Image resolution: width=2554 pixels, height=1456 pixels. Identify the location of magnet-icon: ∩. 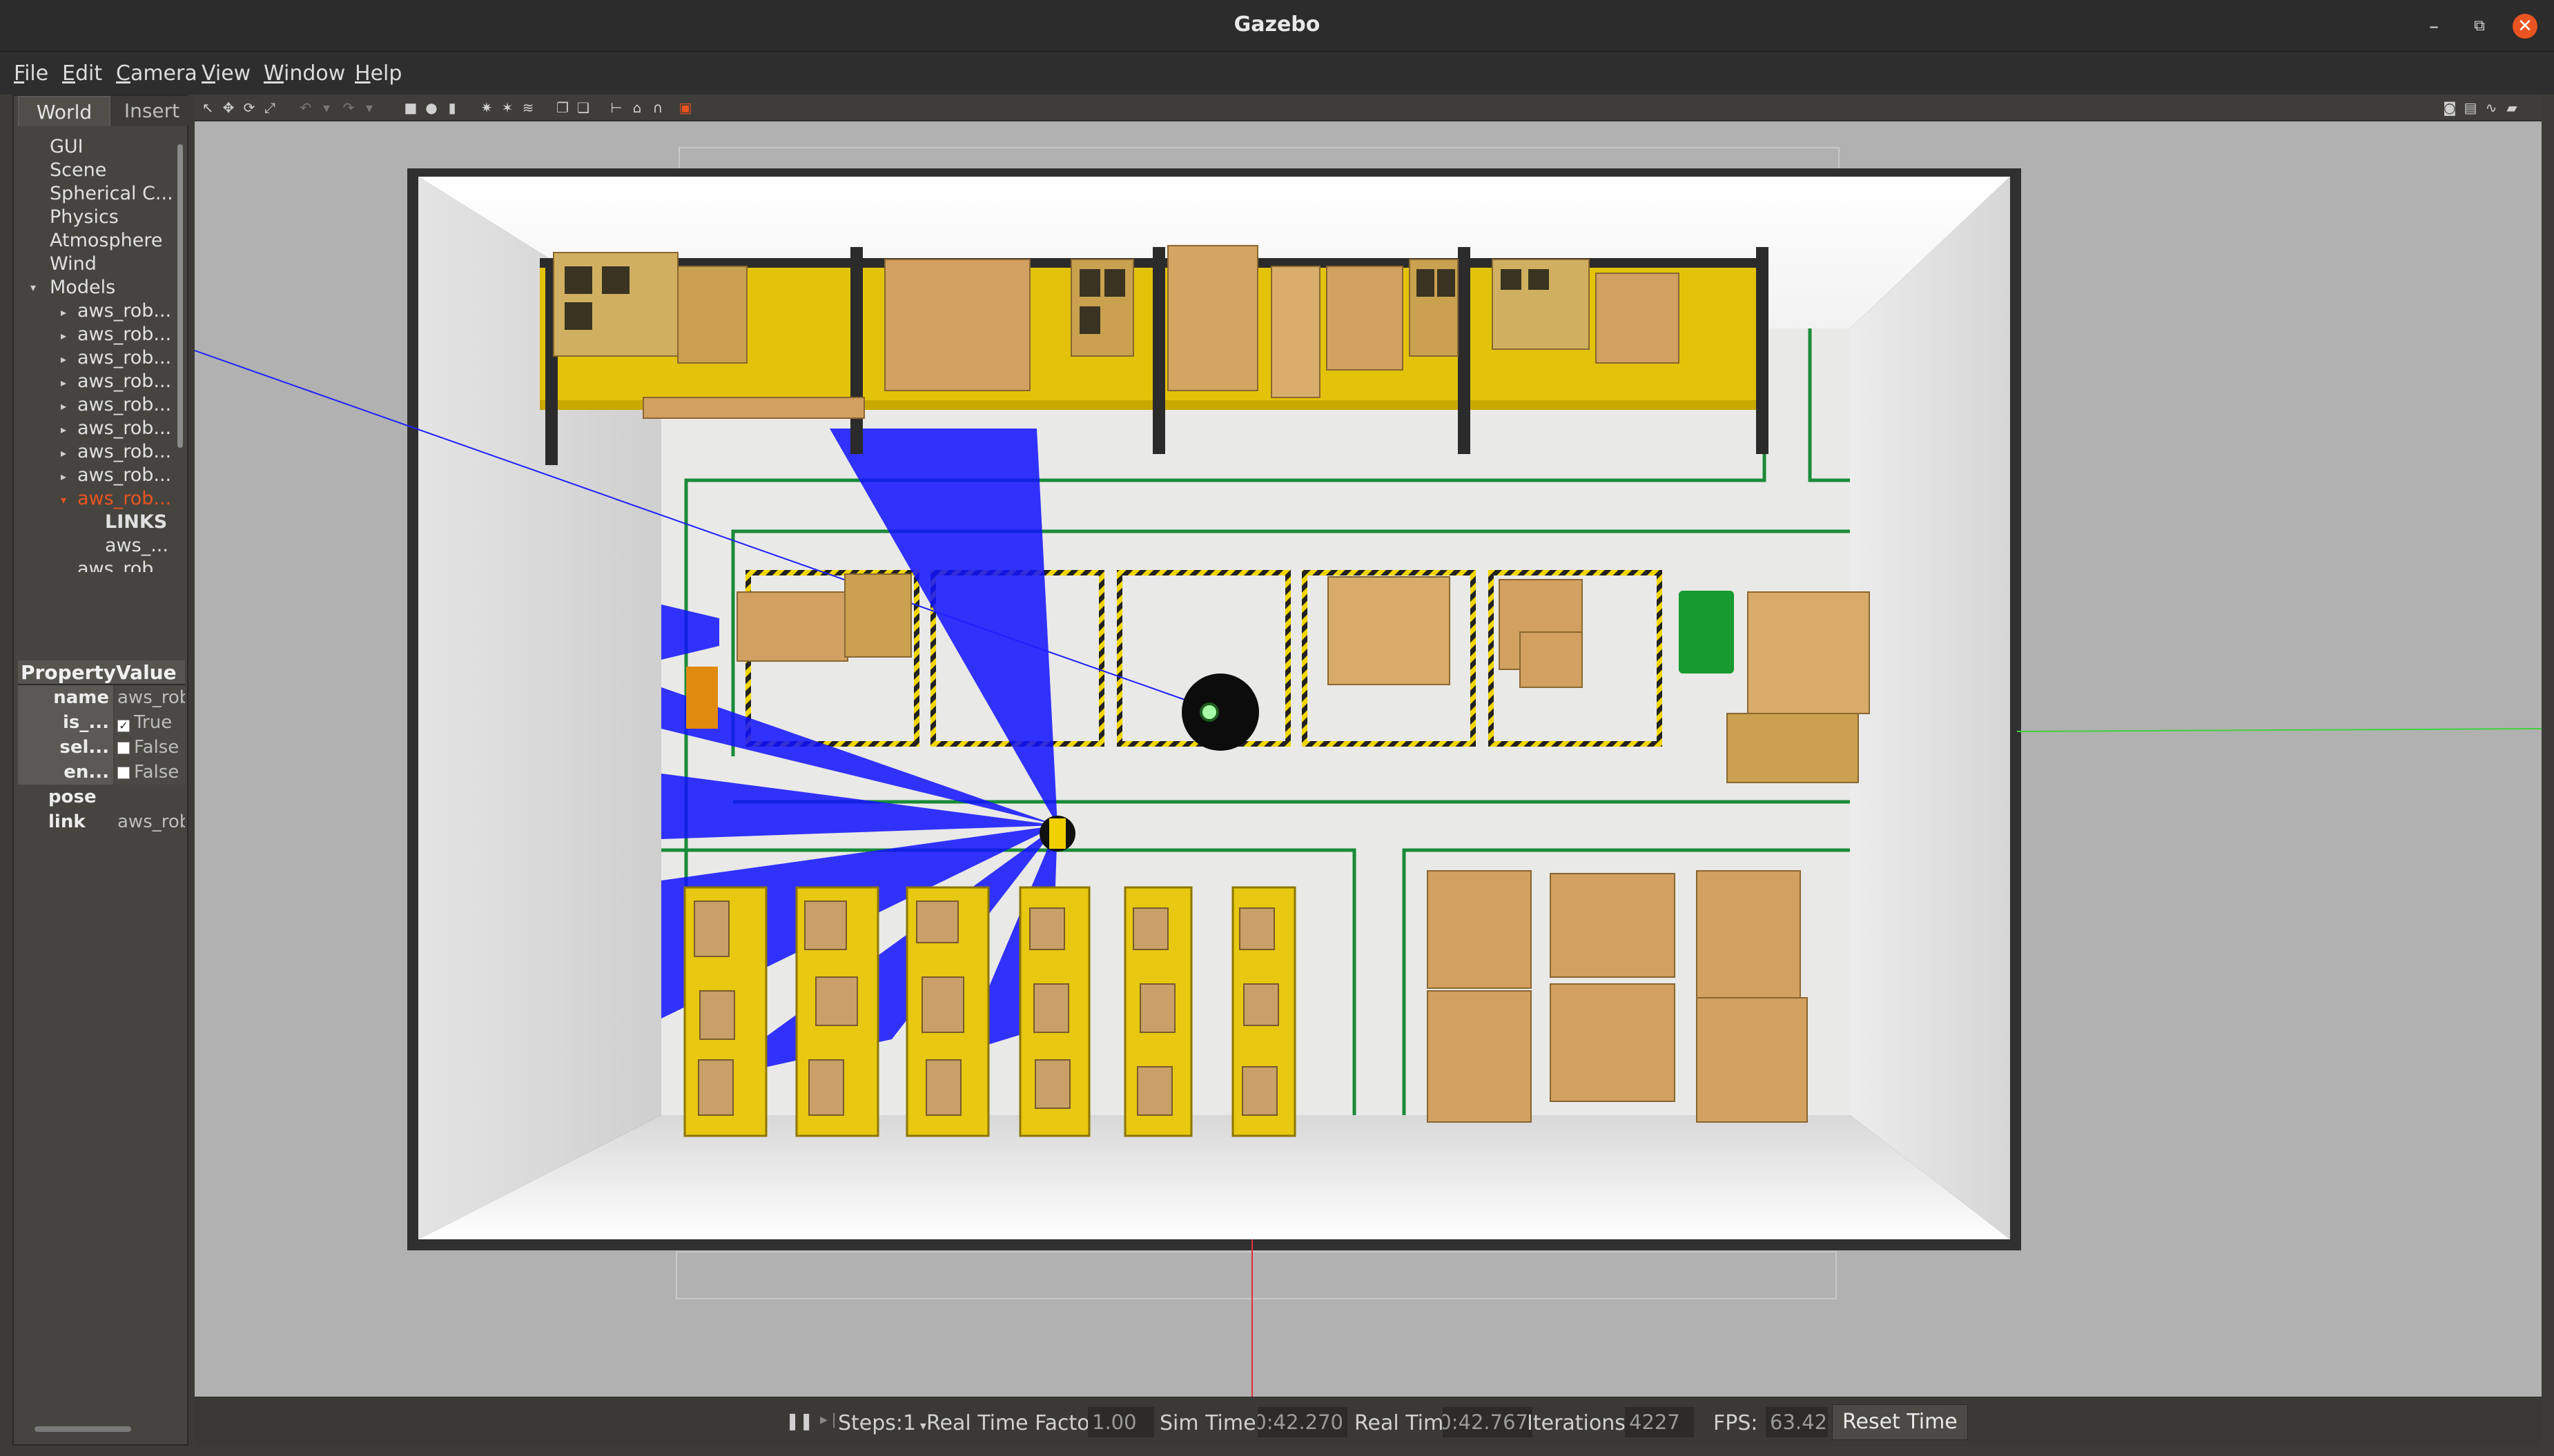
(657, 107).